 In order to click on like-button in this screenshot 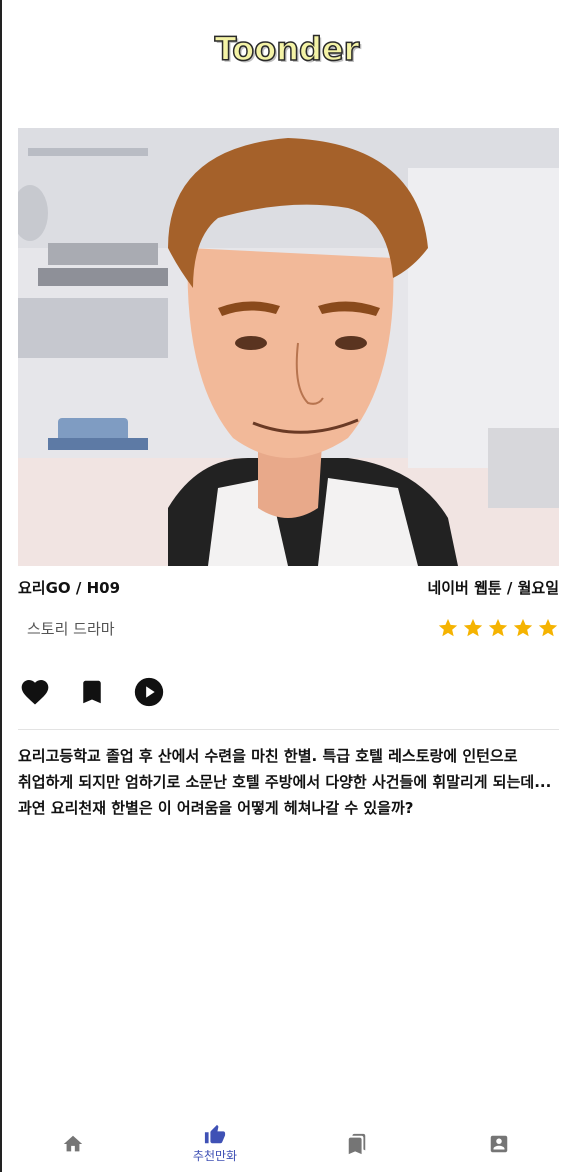, I will do `click(35, 692)`.